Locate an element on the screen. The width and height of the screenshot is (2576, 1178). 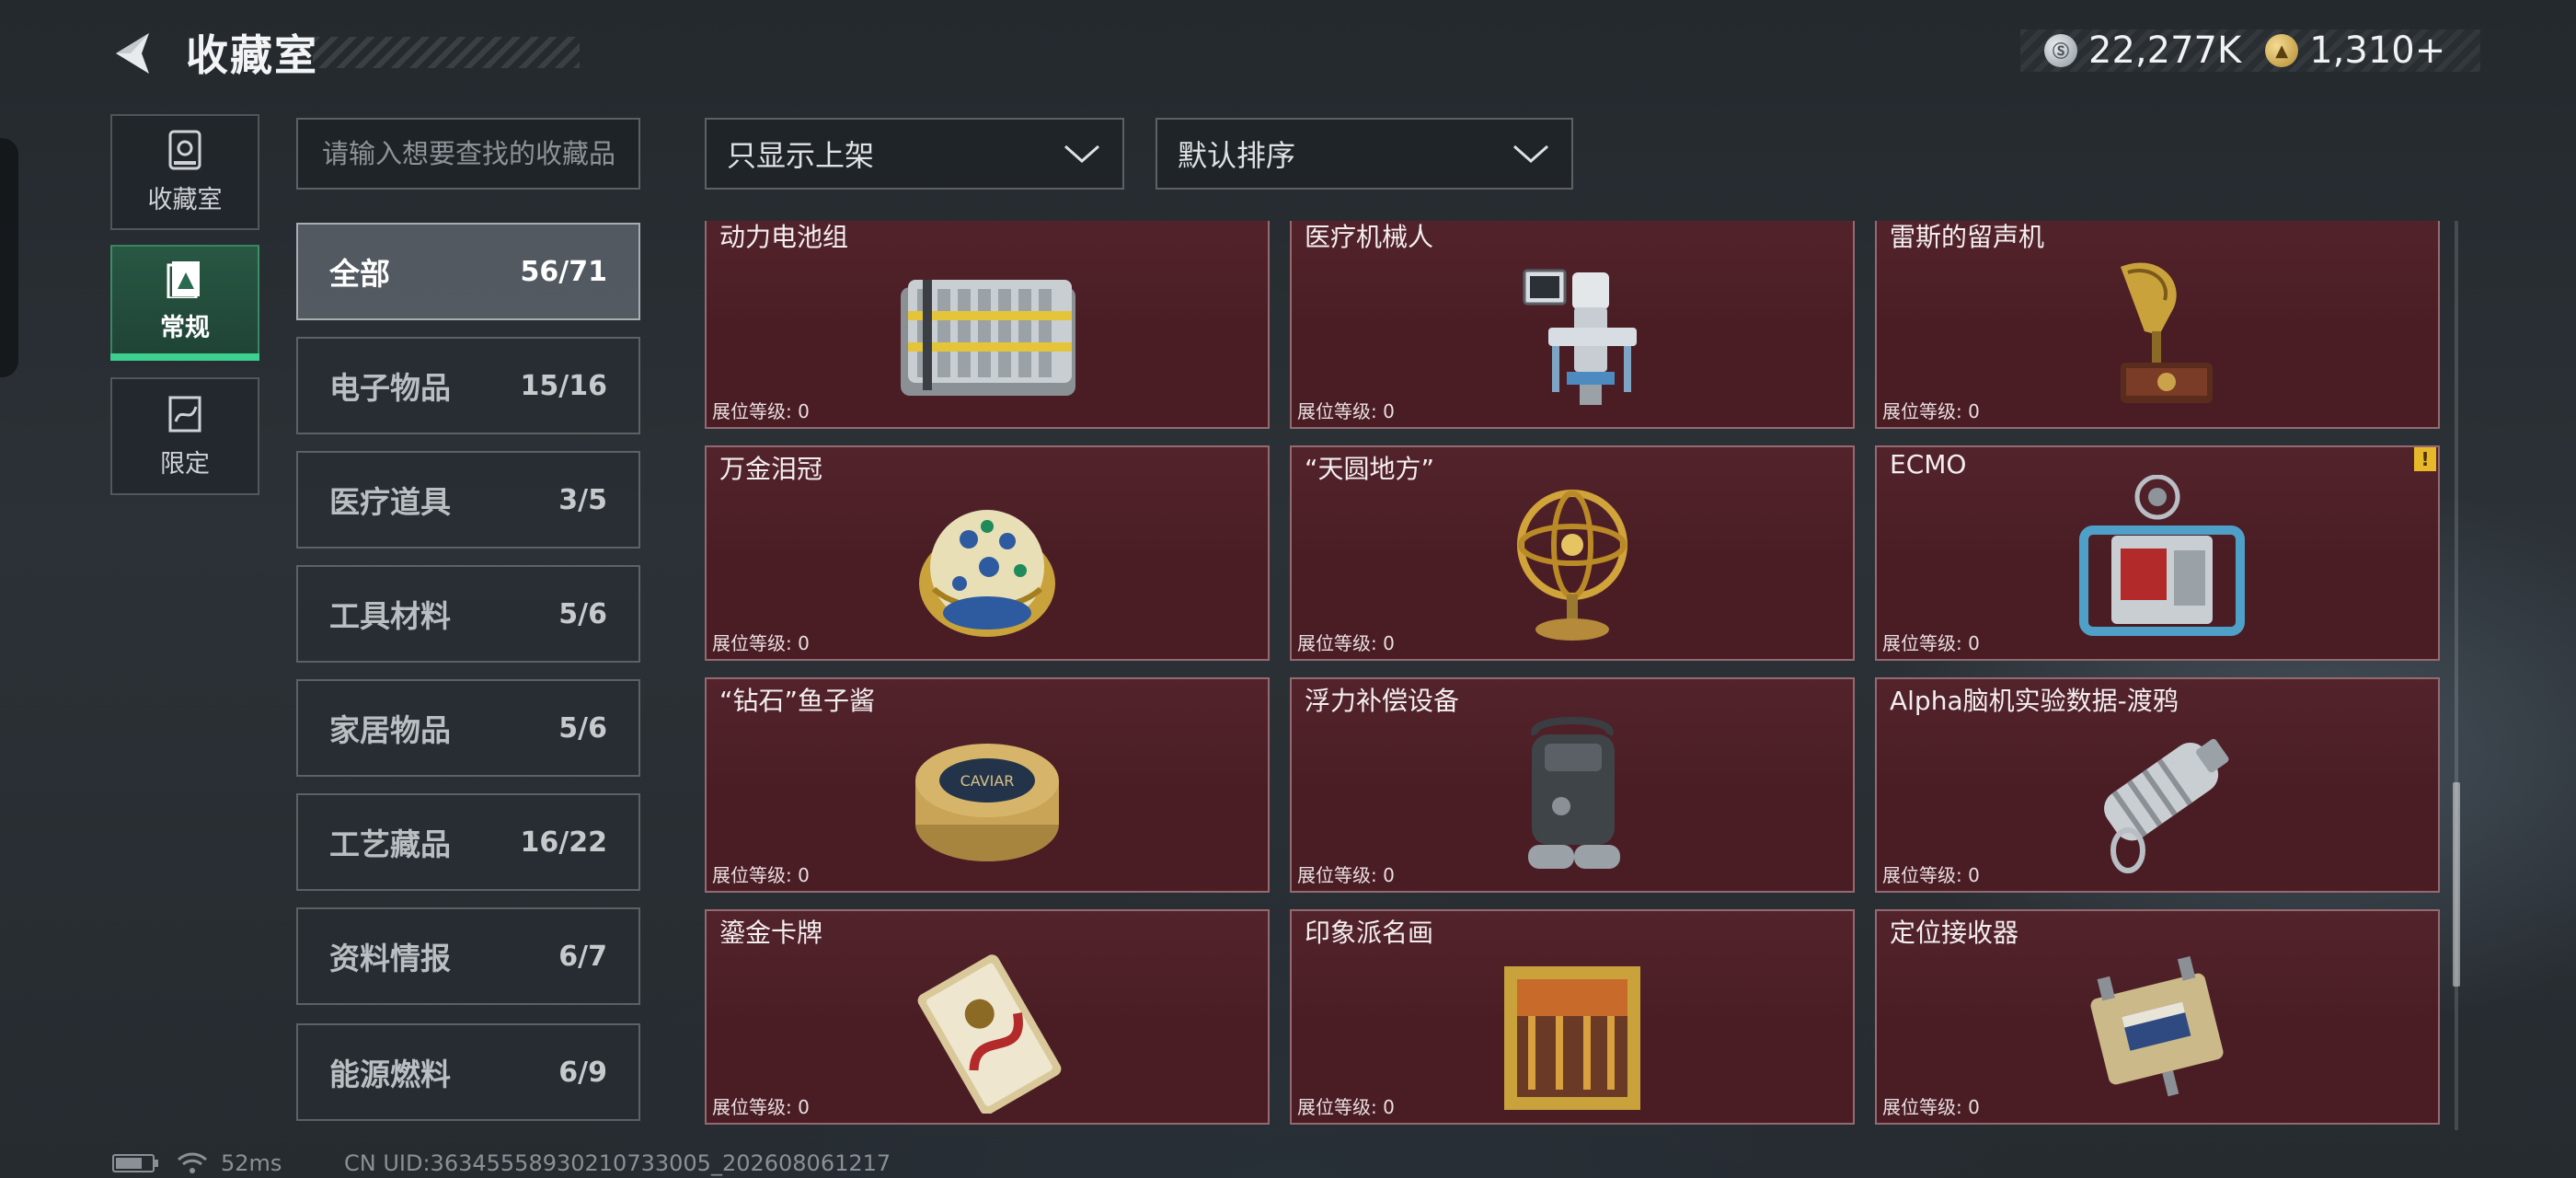
item-card: Alpha脑机实验数据-渡鸦 展位等级: 0 is located at coordinates (2157, 785).